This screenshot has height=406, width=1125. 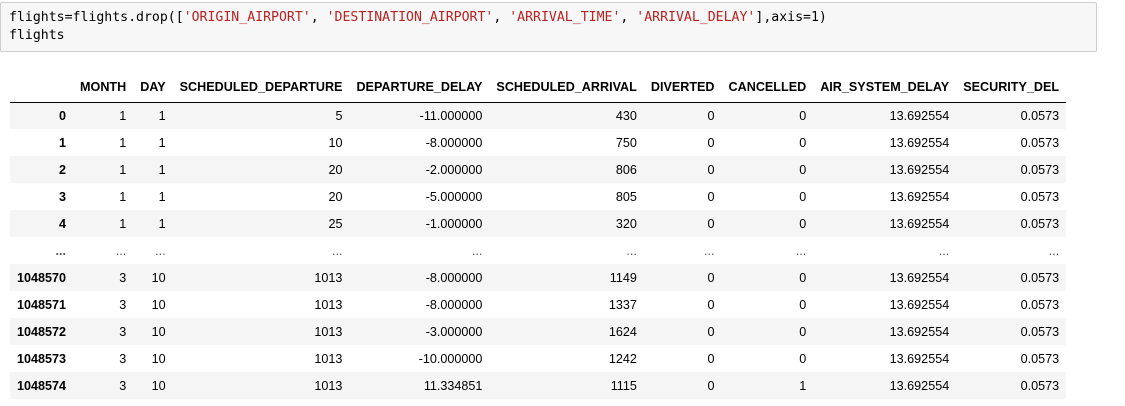 What do you see at coordinates (335, 223) in the screenshot?
I see `table-cell: 25` at bounding box center [335, 223].